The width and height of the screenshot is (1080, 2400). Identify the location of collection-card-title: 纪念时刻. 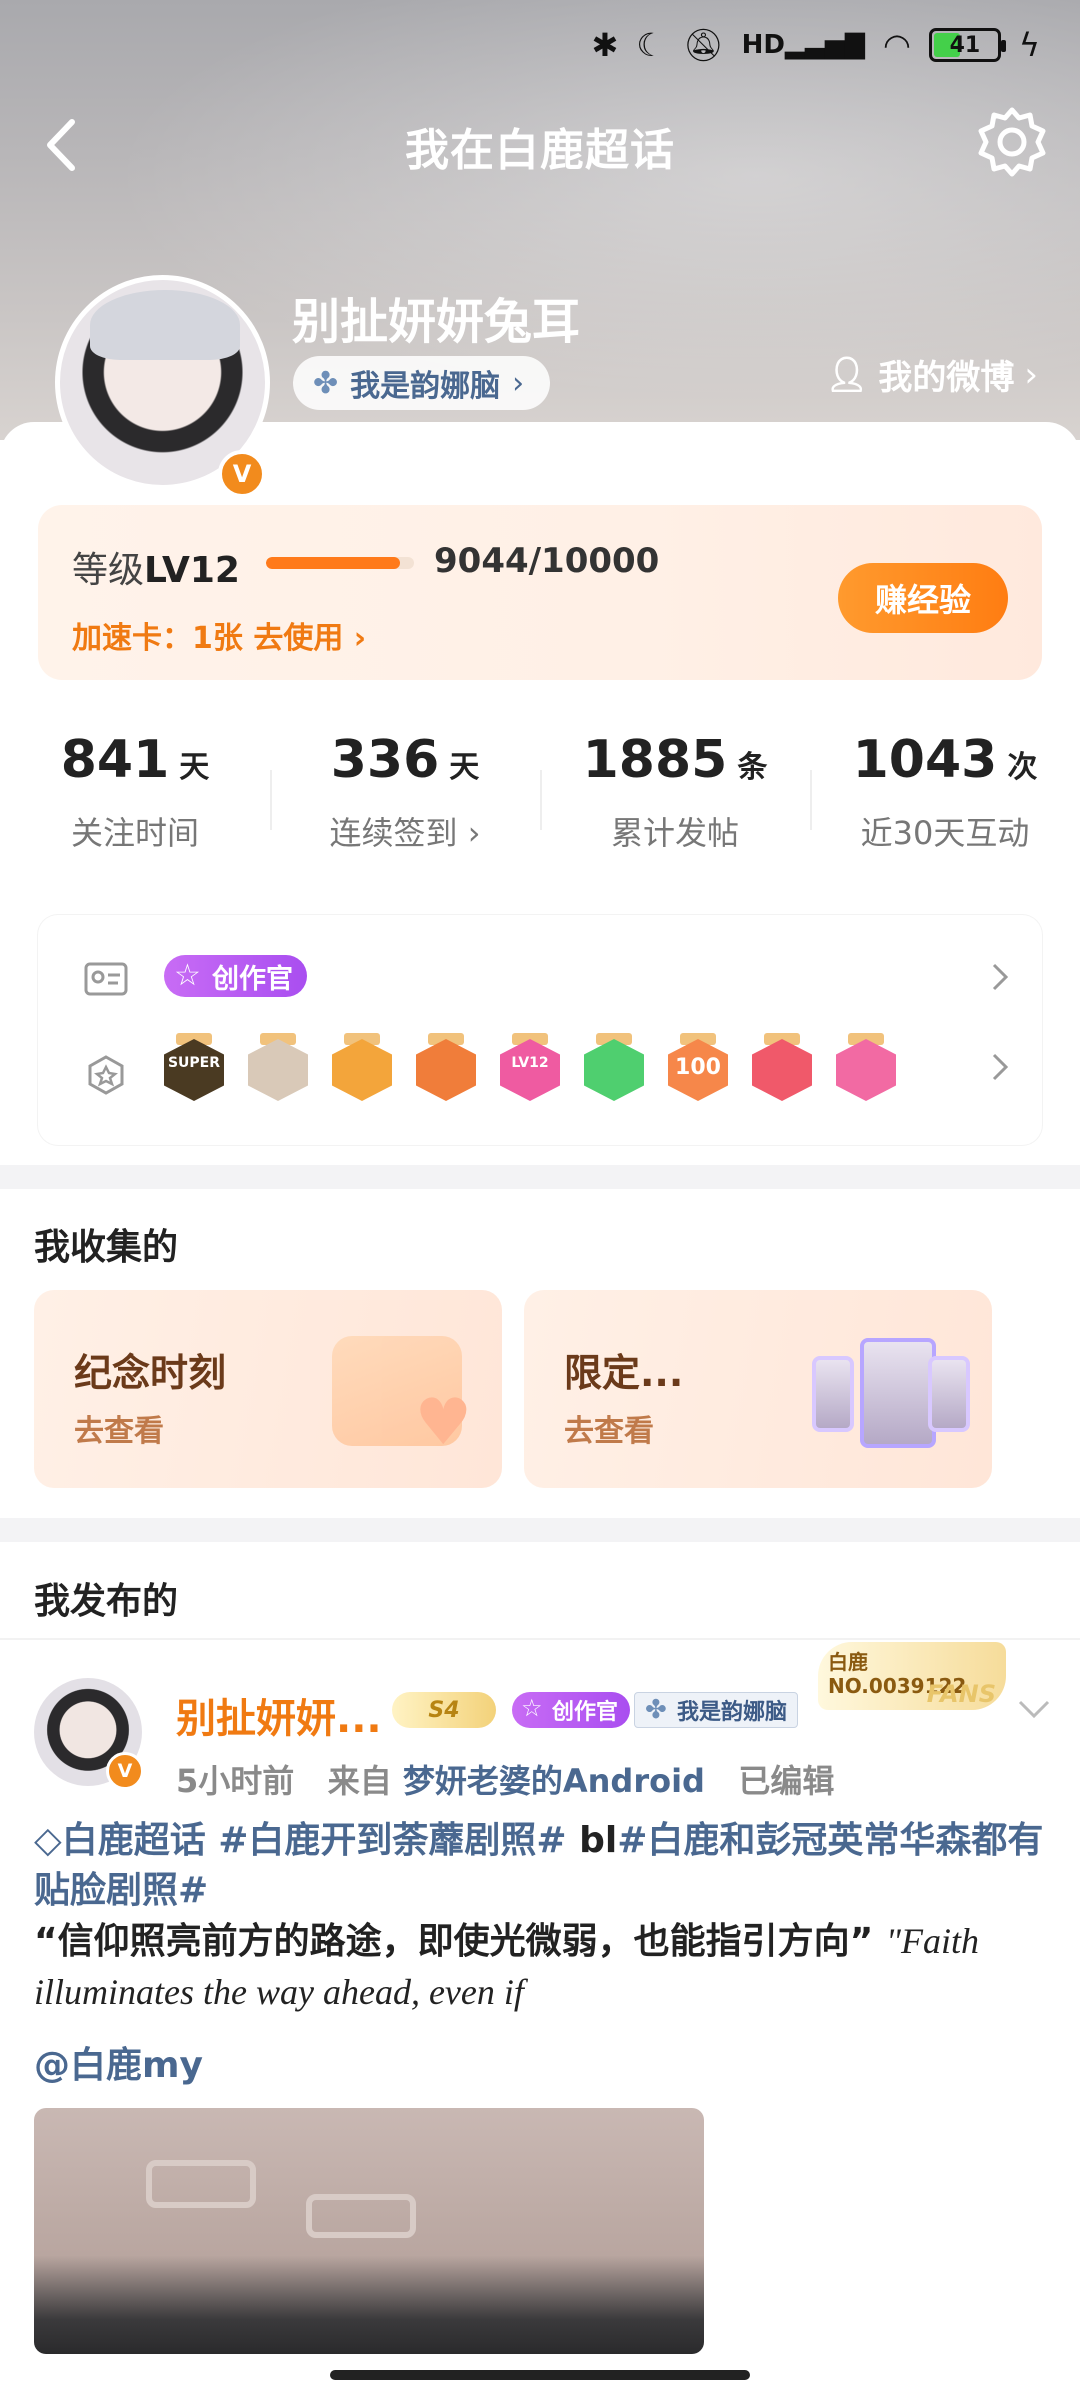
(150, 1373).